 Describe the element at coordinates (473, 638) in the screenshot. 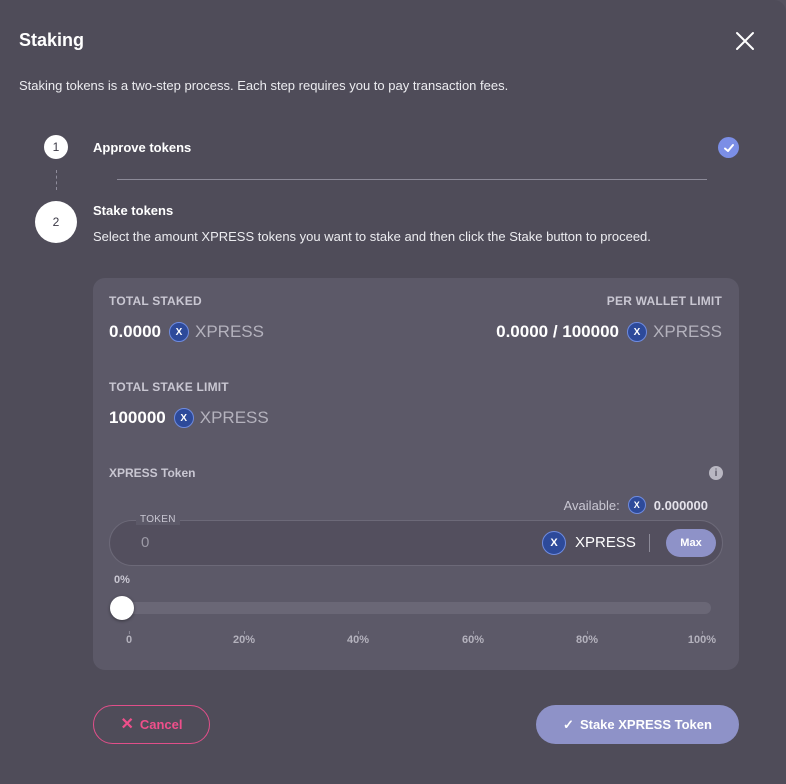

I see `slider-tick: 60%` at that location.